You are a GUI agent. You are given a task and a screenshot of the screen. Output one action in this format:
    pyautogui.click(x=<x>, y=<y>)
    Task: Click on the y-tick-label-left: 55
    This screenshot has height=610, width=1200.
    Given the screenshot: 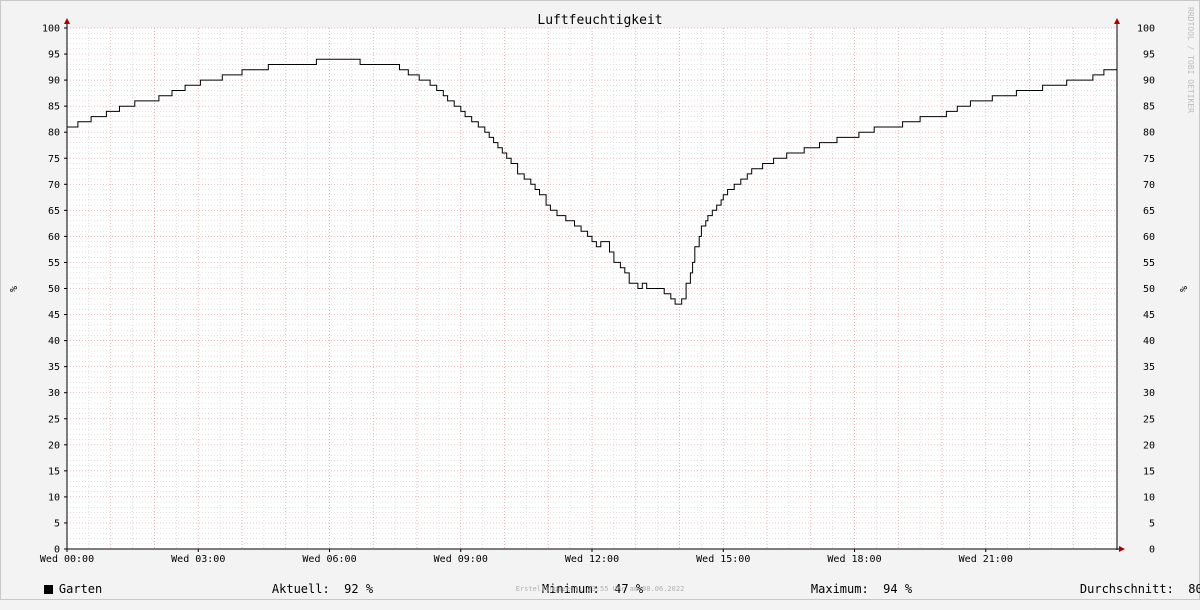 What is the action you would take?
    pyautogui.click(x=54, y=263)
    